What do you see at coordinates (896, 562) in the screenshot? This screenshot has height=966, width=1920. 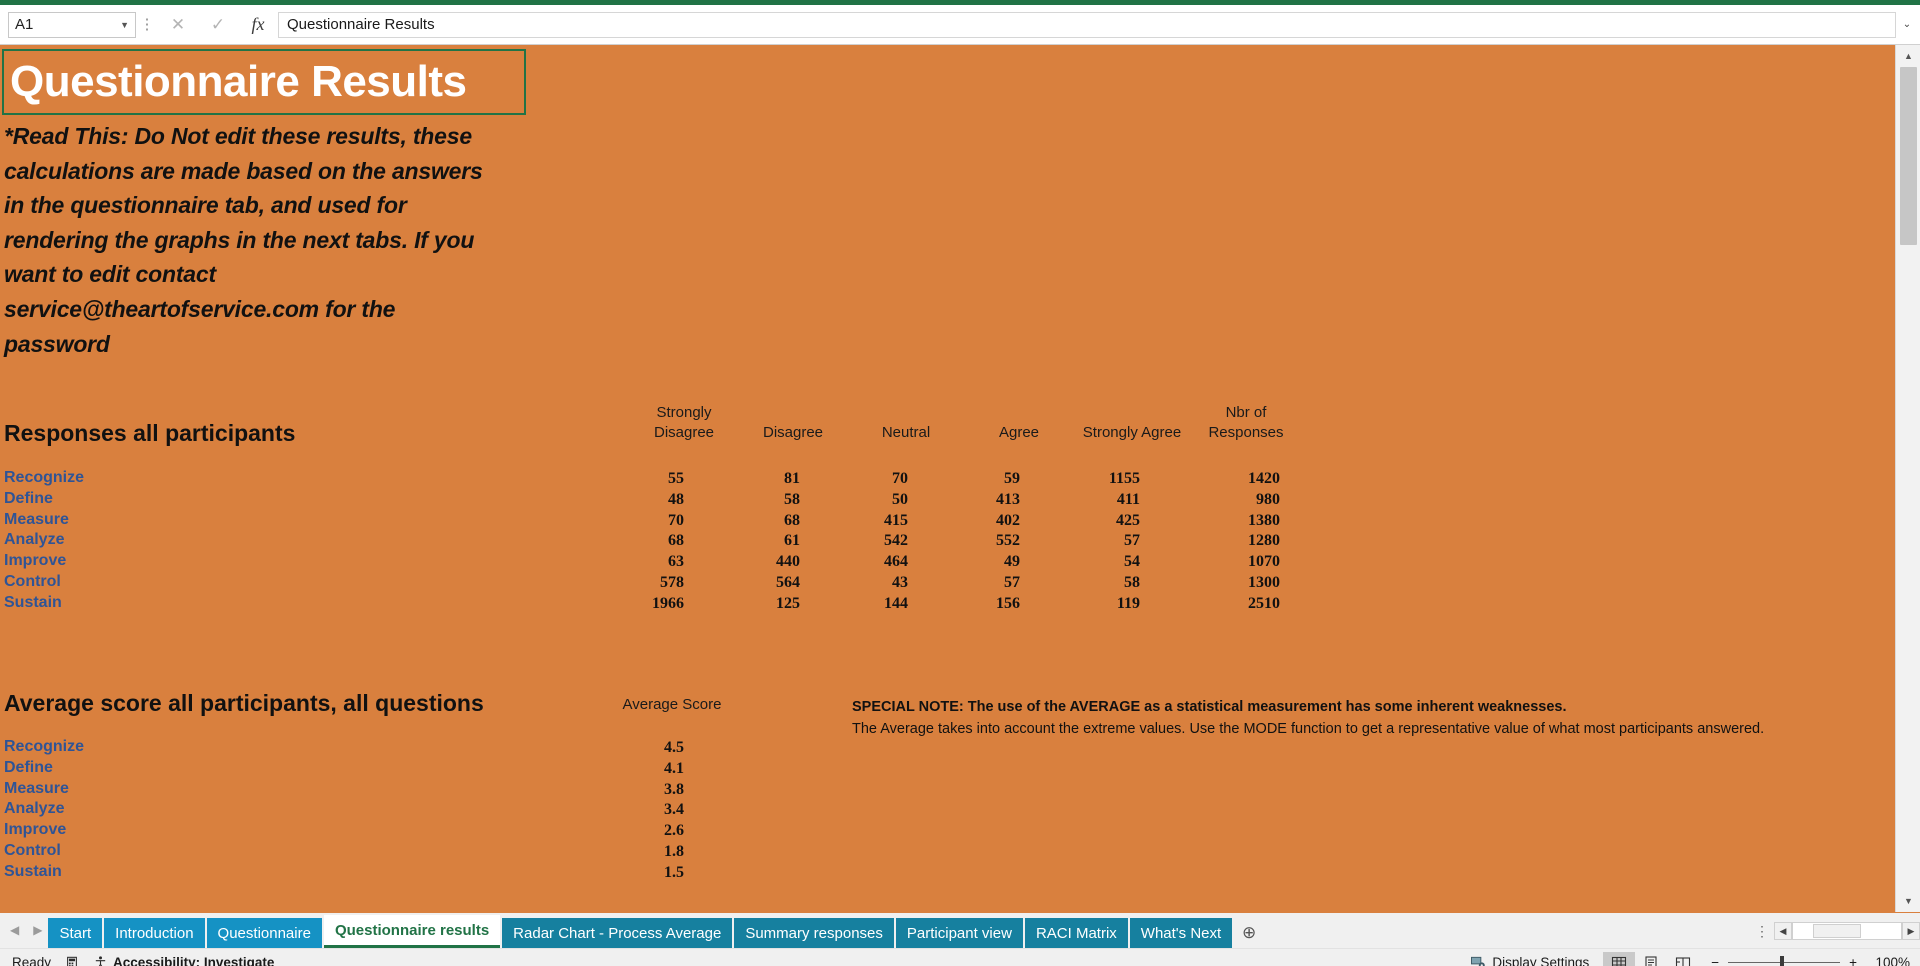 I see `table-cell-value: 464` at bounding box center [896, 562].